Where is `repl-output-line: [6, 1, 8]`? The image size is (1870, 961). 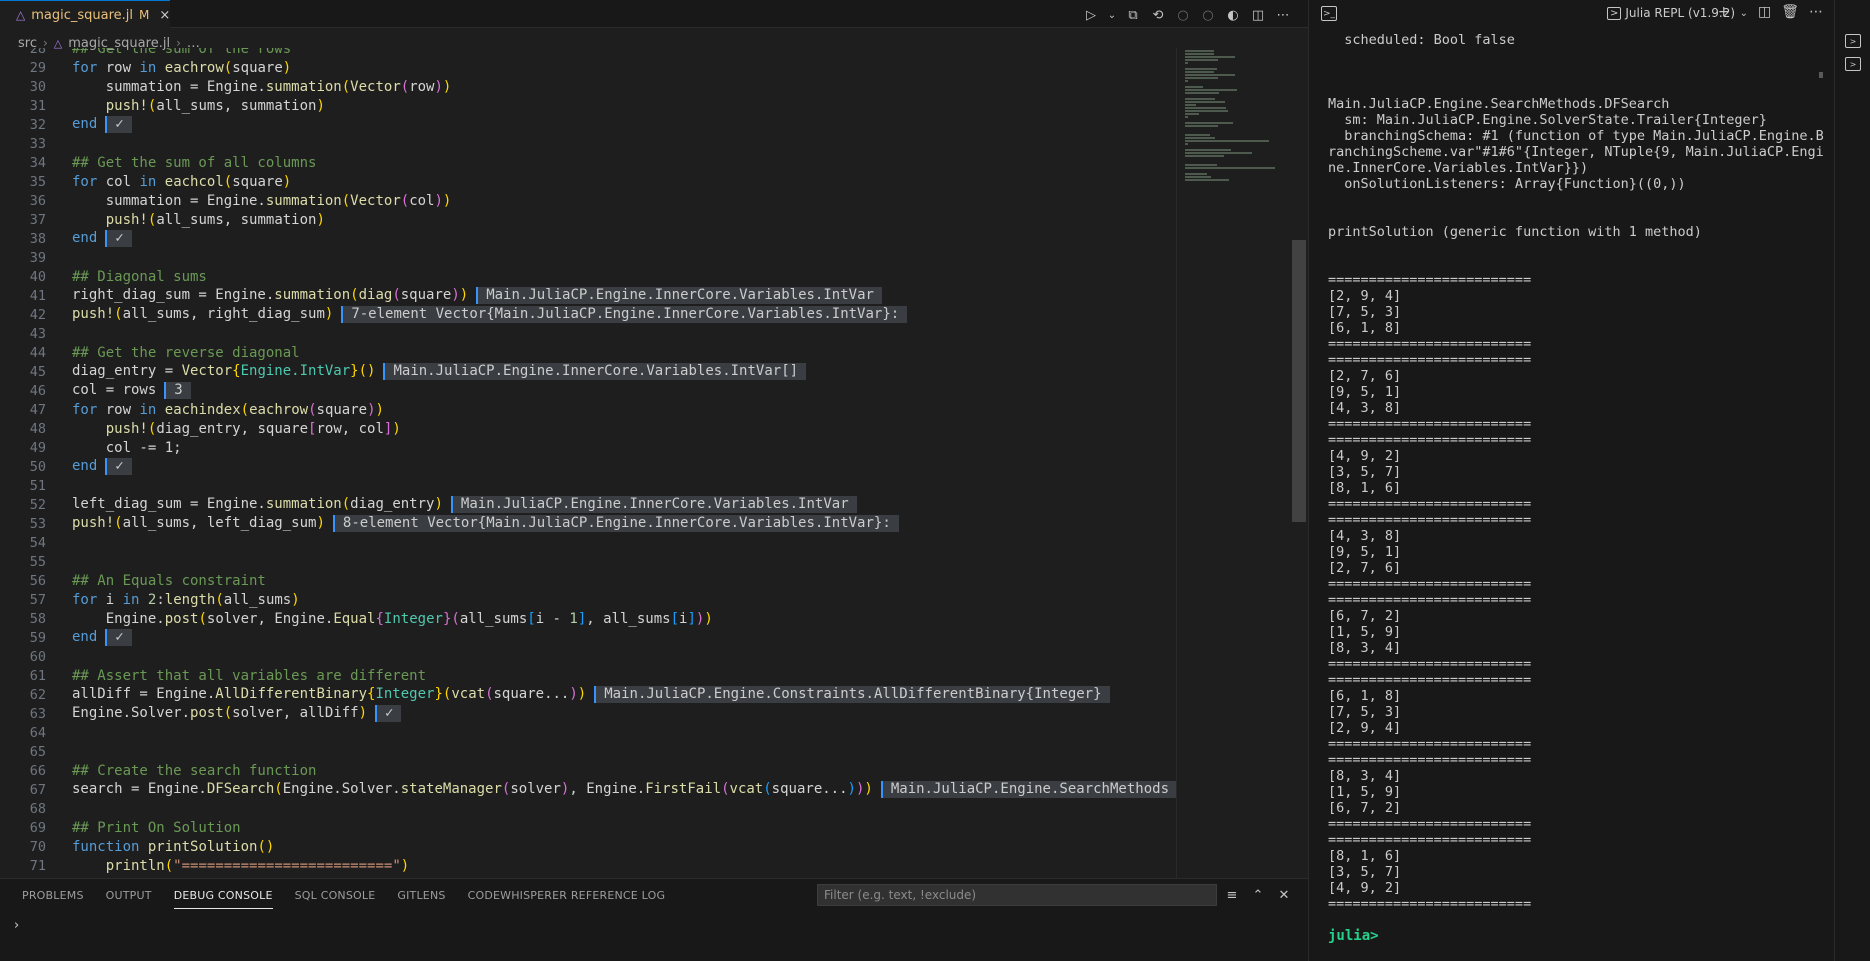 repl-output-line: [6, 1, 8] is located at coordinates (1365, 696).